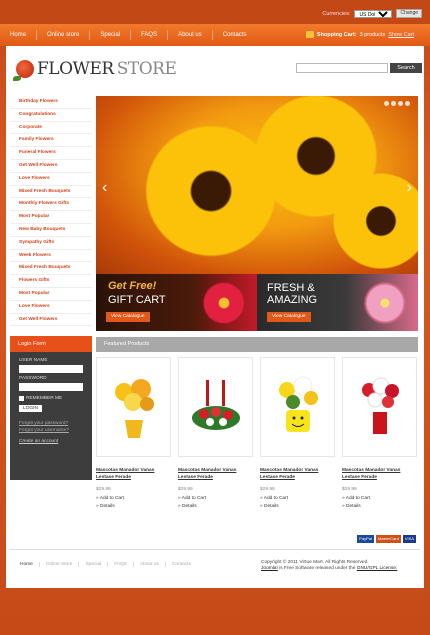  Describe the element at coordinates (51, 243) in the screenshot. I see `category-link: Sympathy Gifts` at that location.